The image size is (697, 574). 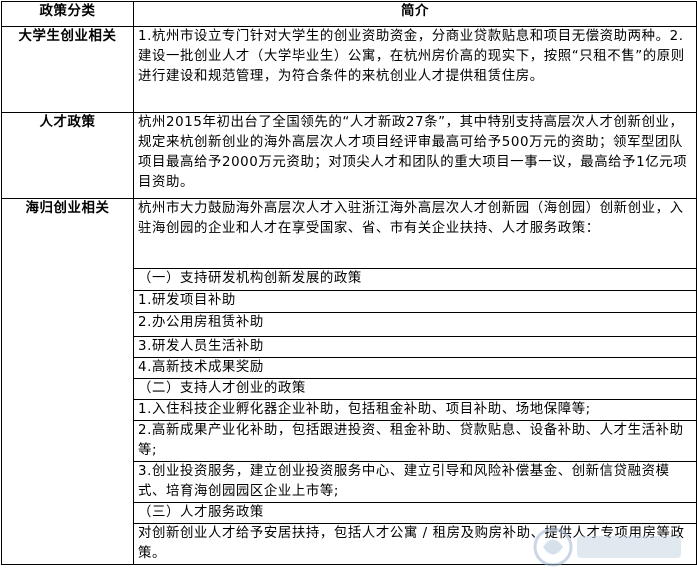 What do you see at coordinates (415, 347) in the screenshot?
I see `list-item: 3.研发人员生活补助` at bounding box center [415, 347].